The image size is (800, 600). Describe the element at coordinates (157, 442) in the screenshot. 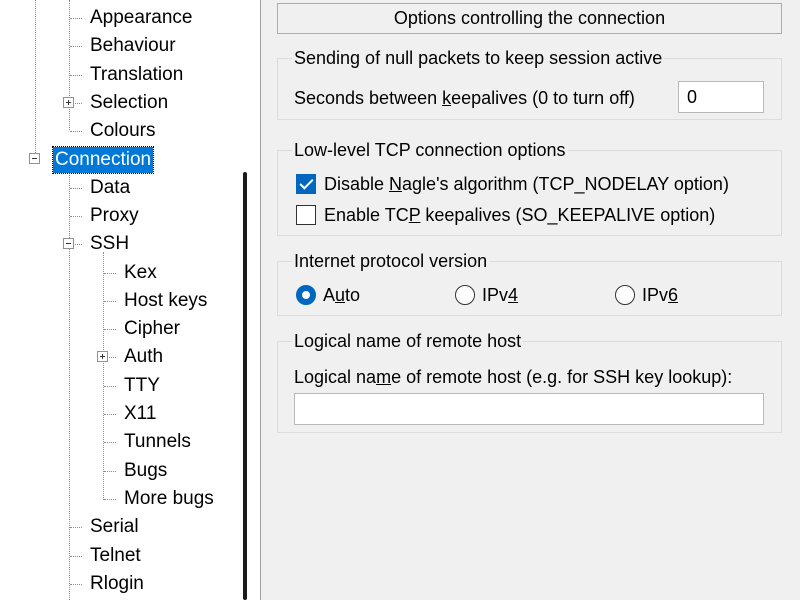

I see `tree-item-tunnels: Tunnels` at that location.